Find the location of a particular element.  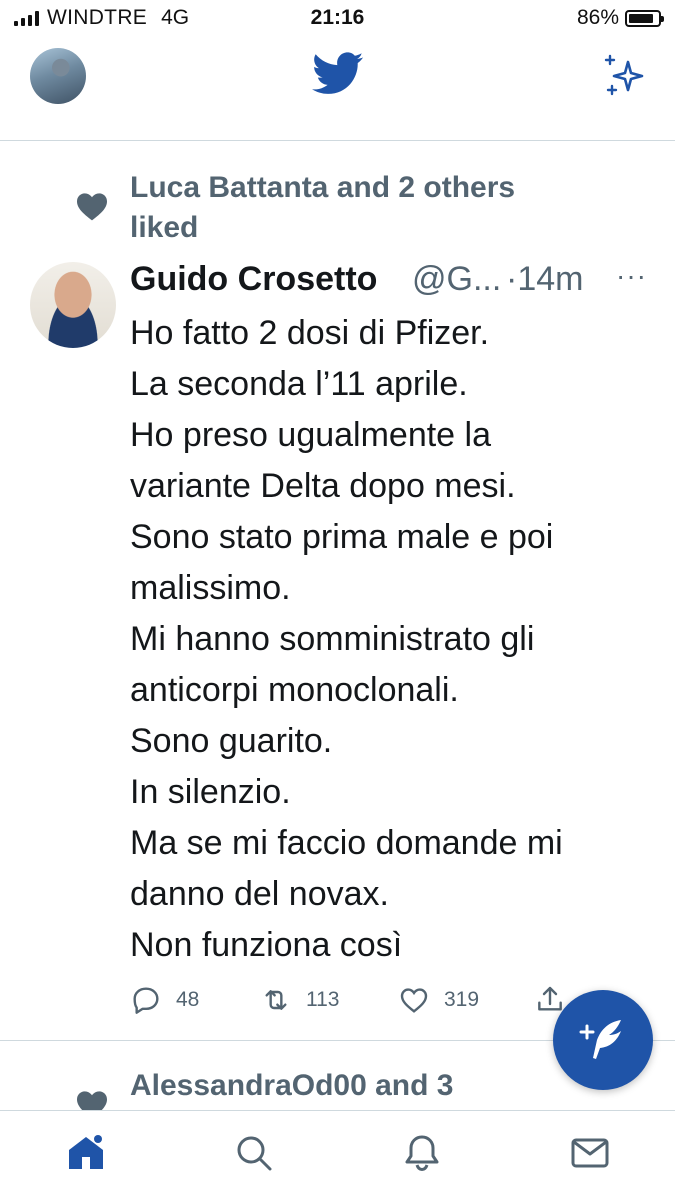

tab-notifications is located at coordinates (422, 1153).